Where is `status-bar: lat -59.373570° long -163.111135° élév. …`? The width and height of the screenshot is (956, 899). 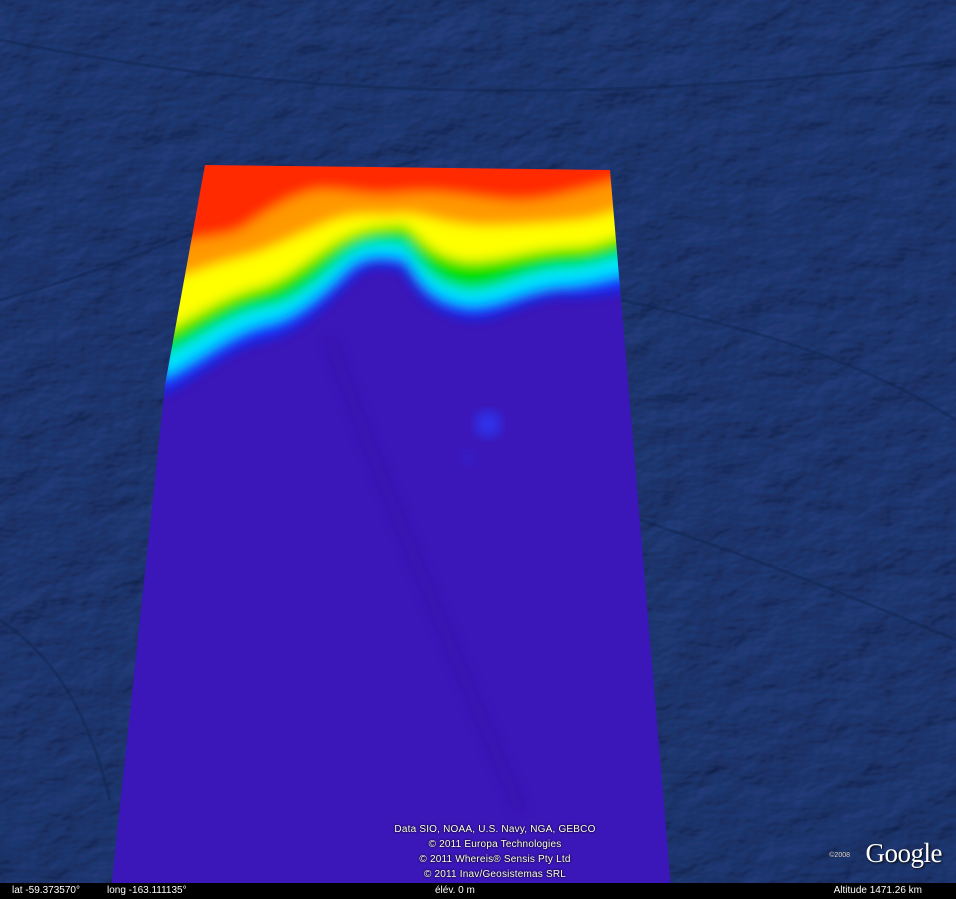 status-bar: lat -59.373570° long -163.111135° élév. … is located at coordinates (478, 891).